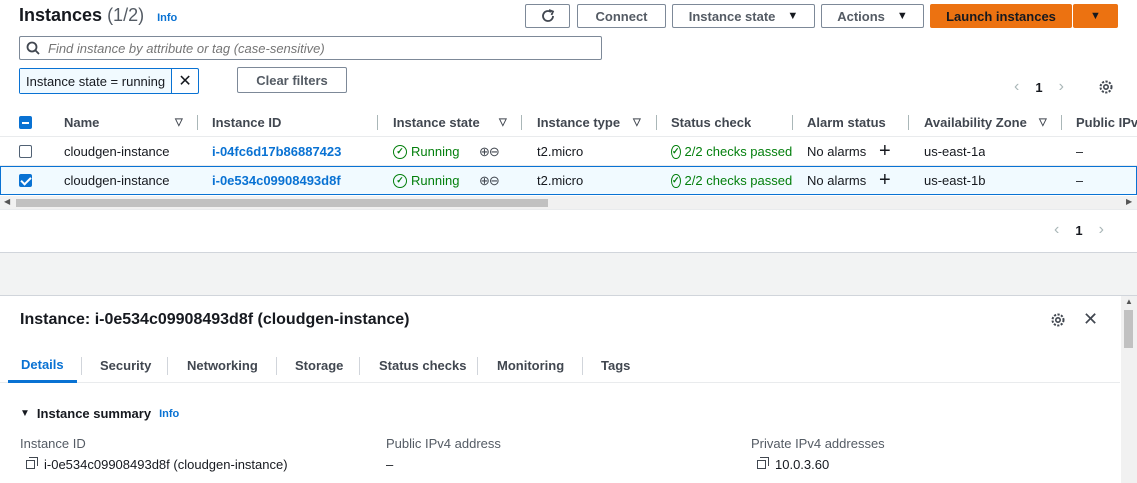  What do you see at coordinates (222, 365) in the screenshot?
I see `tab-networking: Networking` at bounding box center [222, 365].